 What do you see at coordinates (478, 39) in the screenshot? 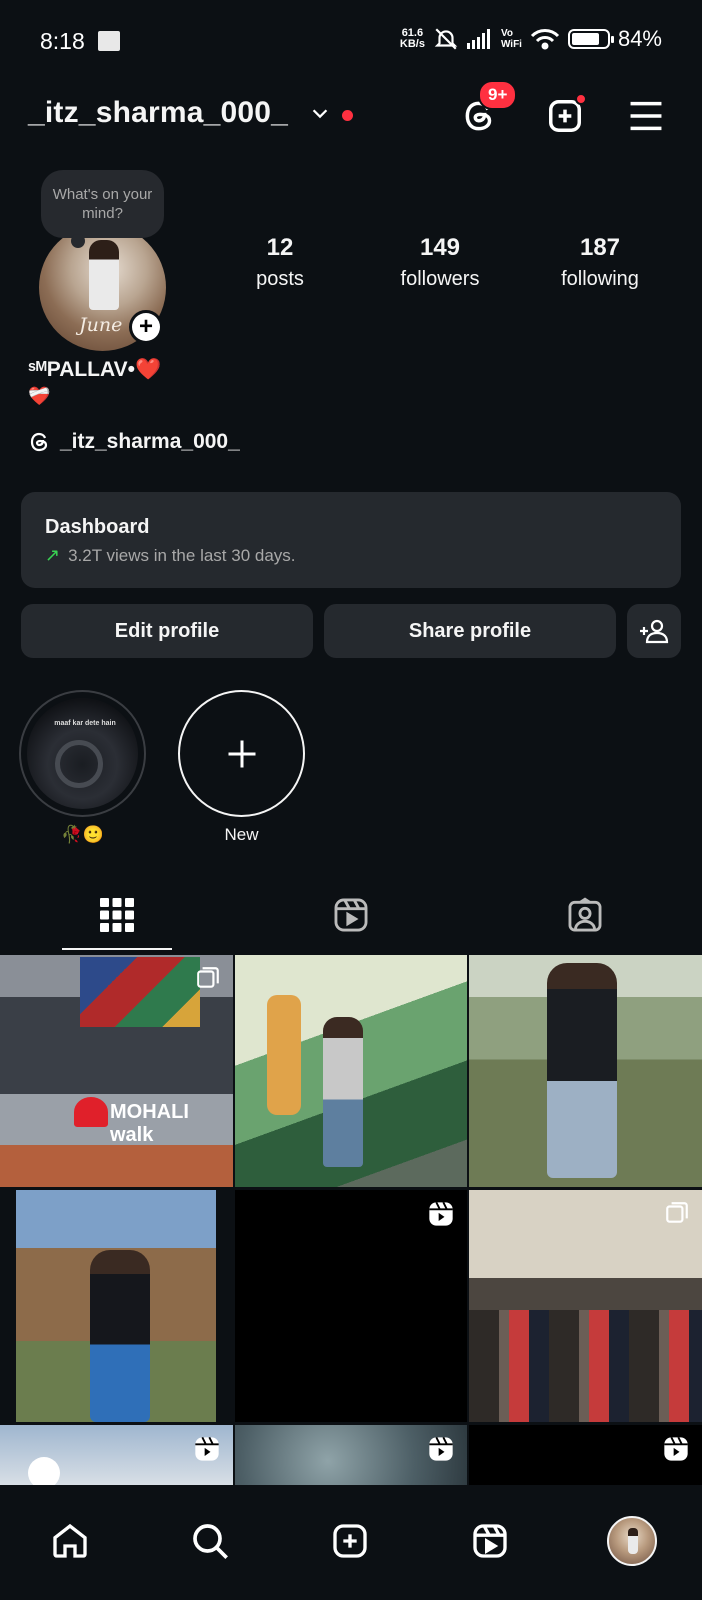
I see `signal-icon` at bounding box center [478, 39].